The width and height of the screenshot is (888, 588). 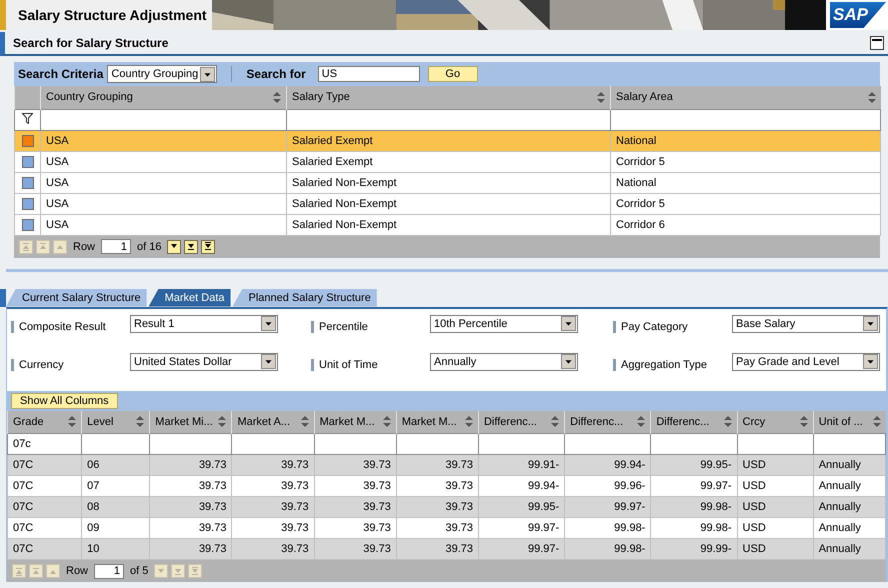 I want to click on dropdown: Pay Grade and Level, so click(x=806, y=361).